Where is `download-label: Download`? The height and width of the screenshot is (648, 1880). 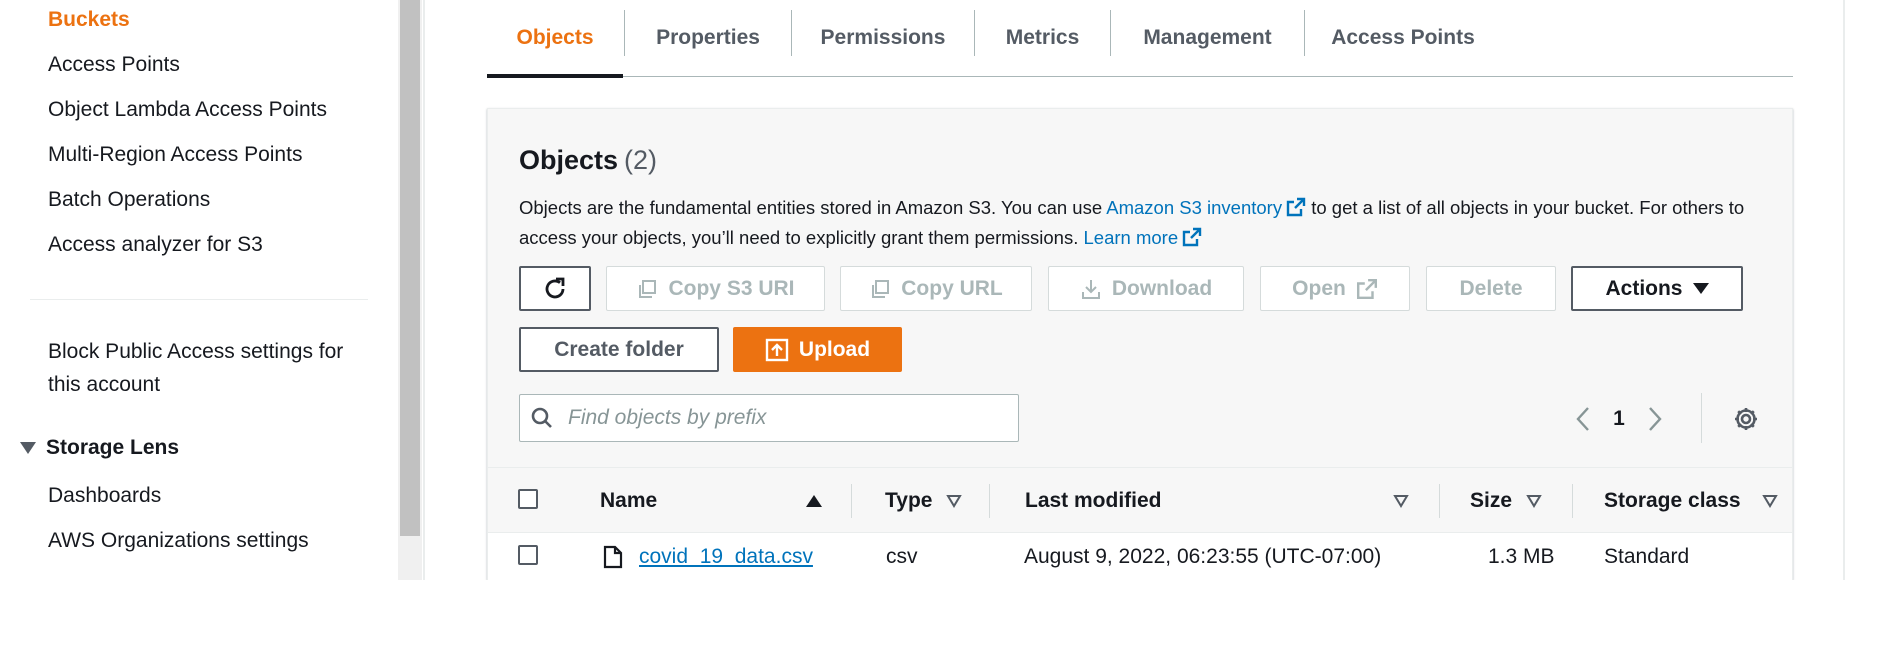 download-label: Download is located at coordinates (1162, 288).